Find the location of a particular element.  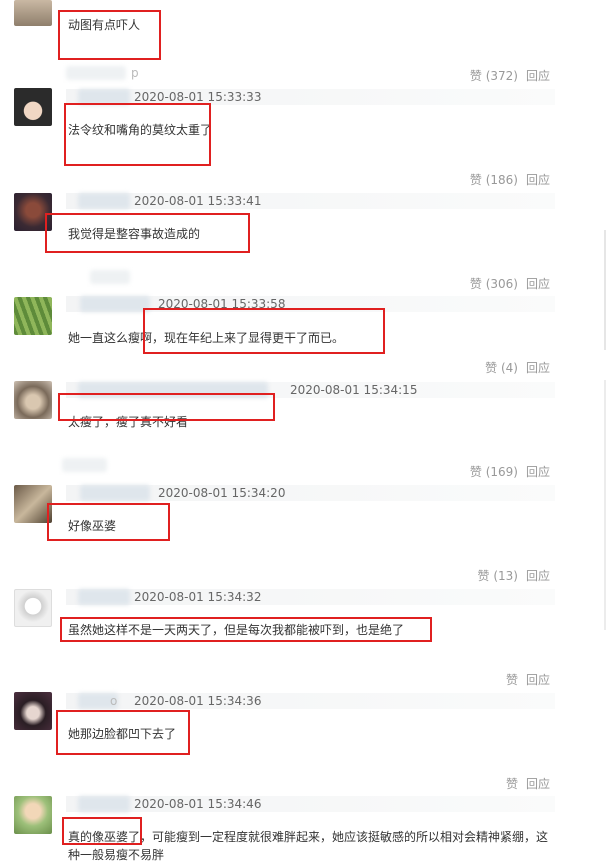

like-button: 赞 (169) is located at coordinates (494, 471).